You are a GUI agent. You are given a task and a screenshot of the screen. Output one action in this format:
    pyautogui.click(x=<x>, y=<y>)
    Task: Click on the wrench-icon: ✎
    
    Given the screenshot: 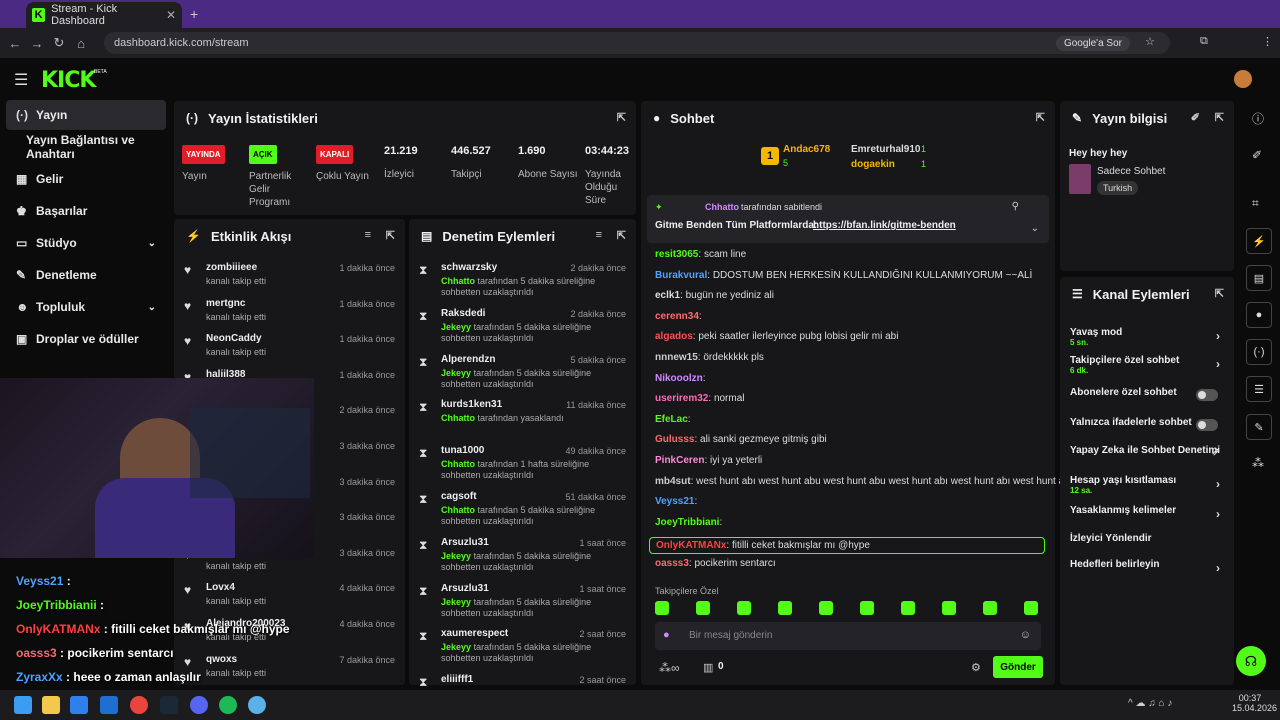 What is the action you would take?
    pyautogui.click(x=1259, y=427)
    